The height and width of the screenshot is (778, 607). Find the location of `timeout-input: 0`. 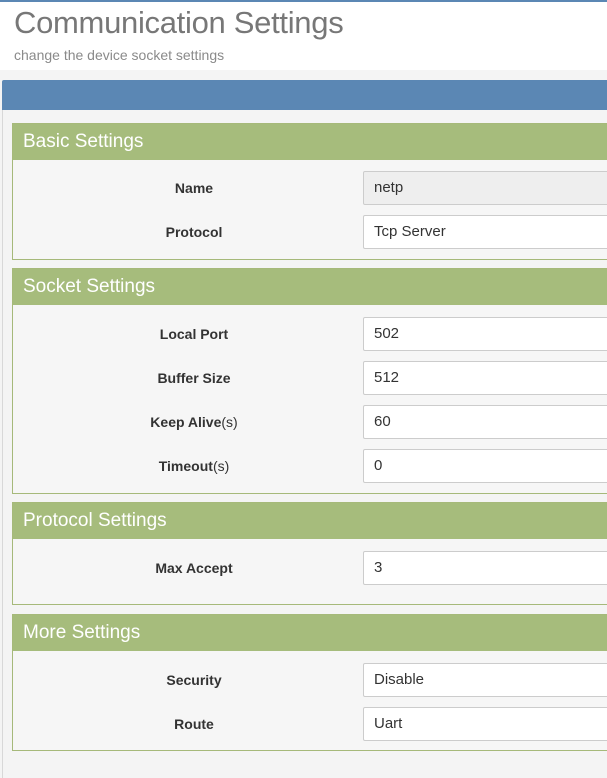

timeout-input: 0 is located at coordinates (485, 466).